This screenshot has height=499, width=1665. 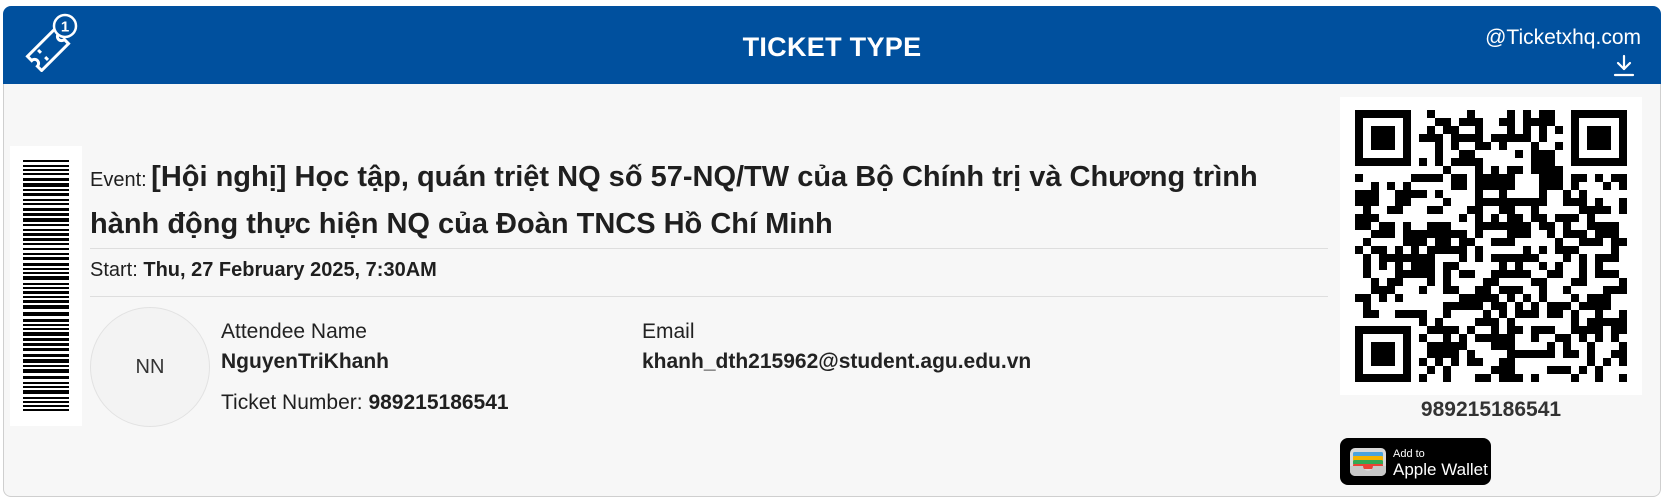 I want to click on avatar-initials: NN, so click(x=150, y=366).